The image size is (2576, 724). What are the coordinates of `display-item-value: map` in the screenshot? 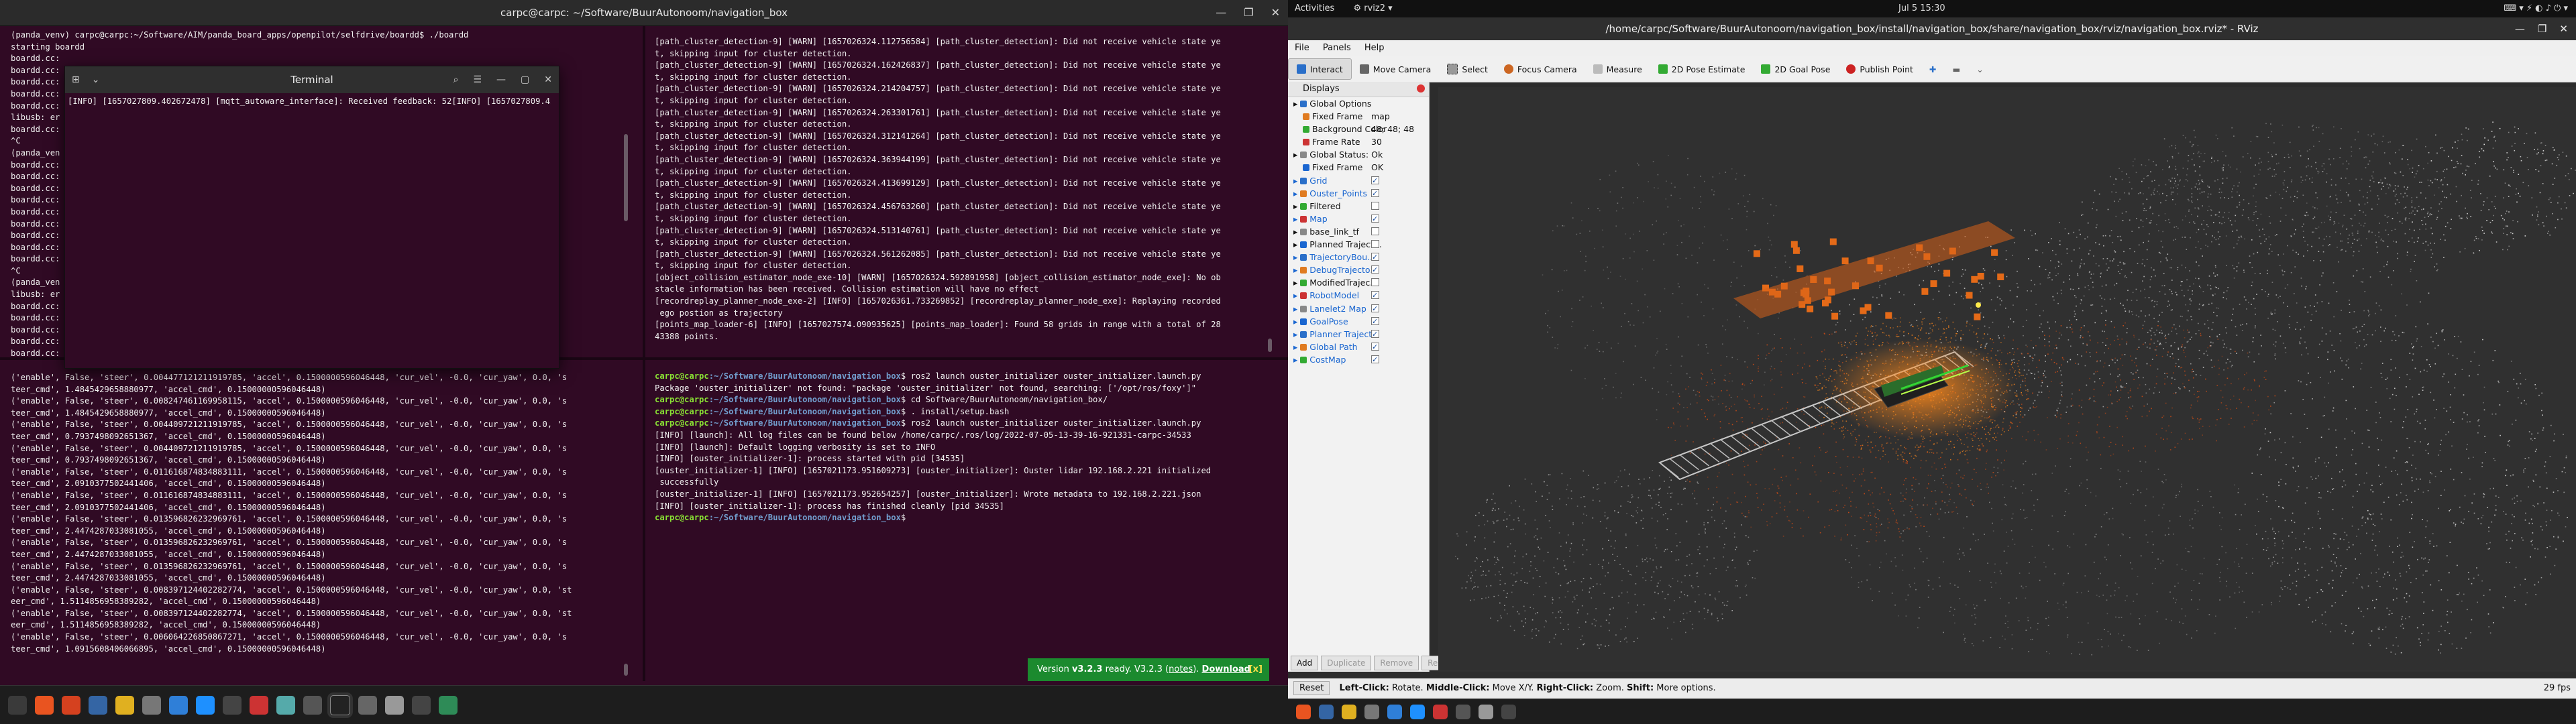 It's located at (1380, 116).